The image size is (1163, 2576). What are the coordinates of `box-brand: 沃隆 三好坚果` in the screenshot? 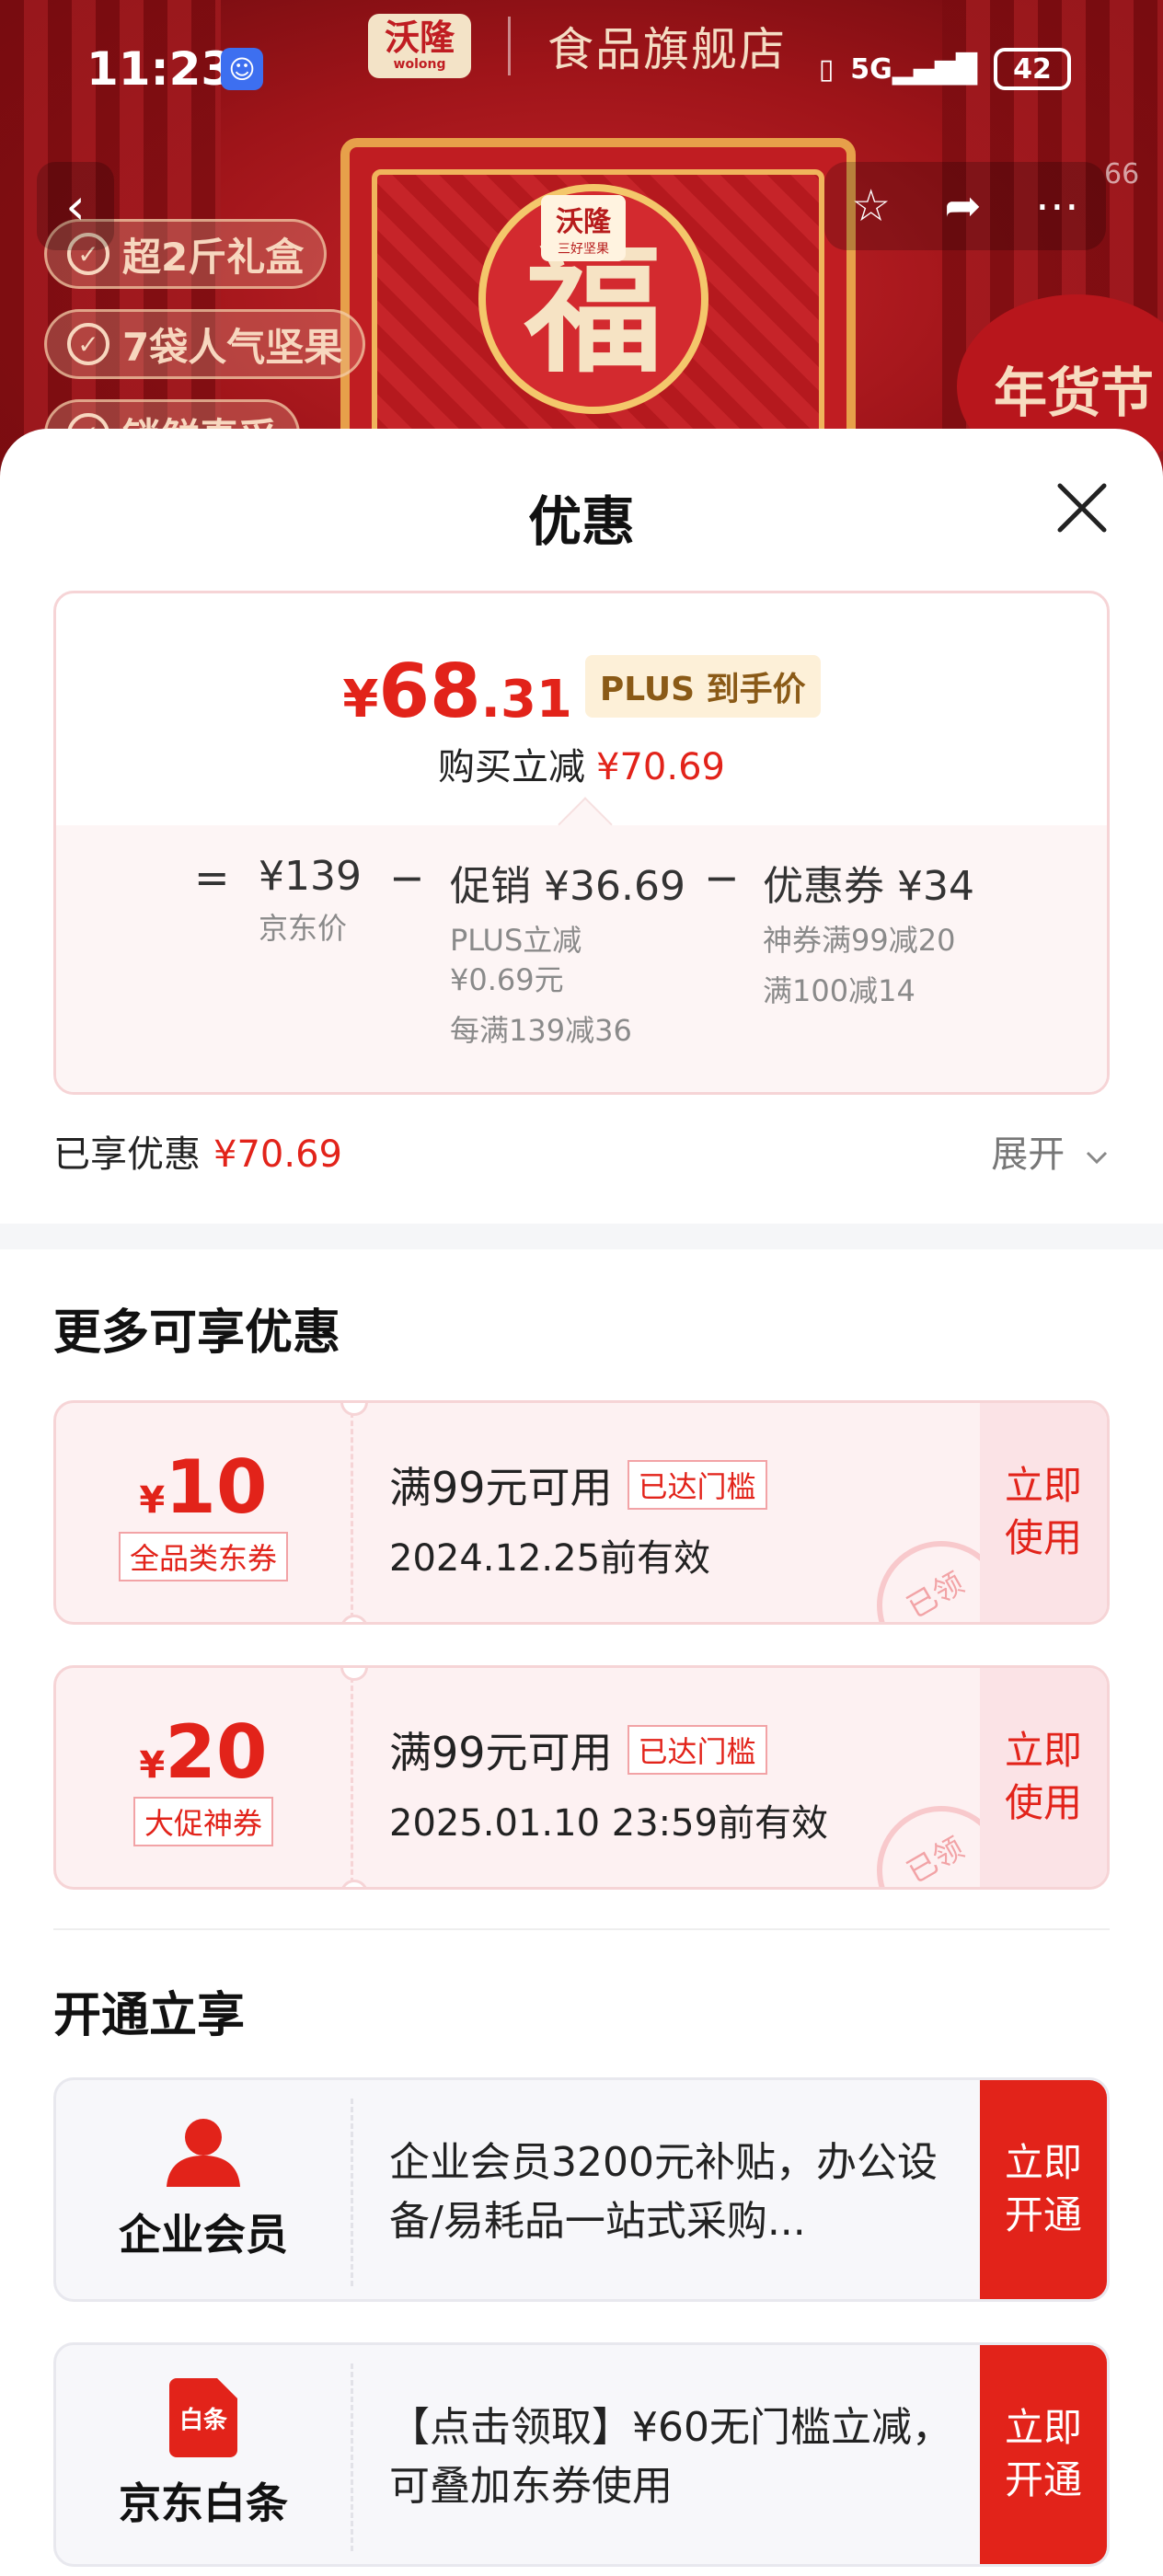 It's located at (583, 228).